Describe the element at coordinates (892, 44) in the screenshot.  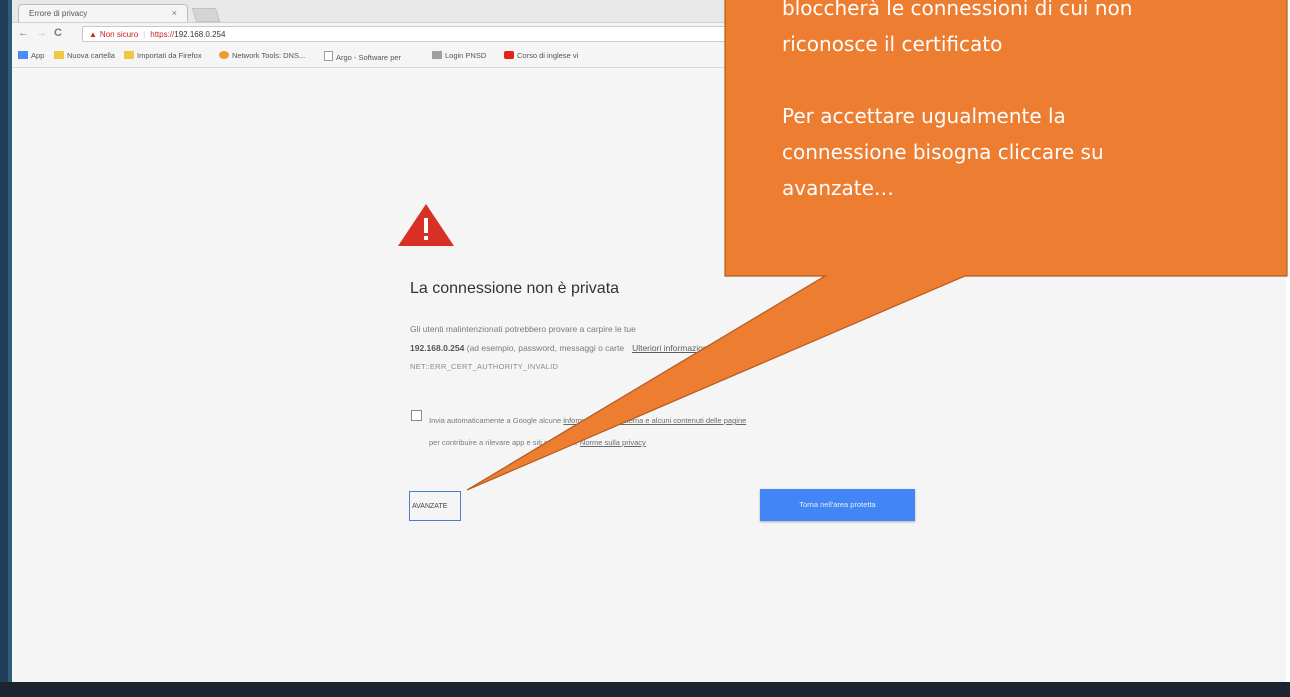
I see `callout-line-2: riconosce il certificato` at that location.